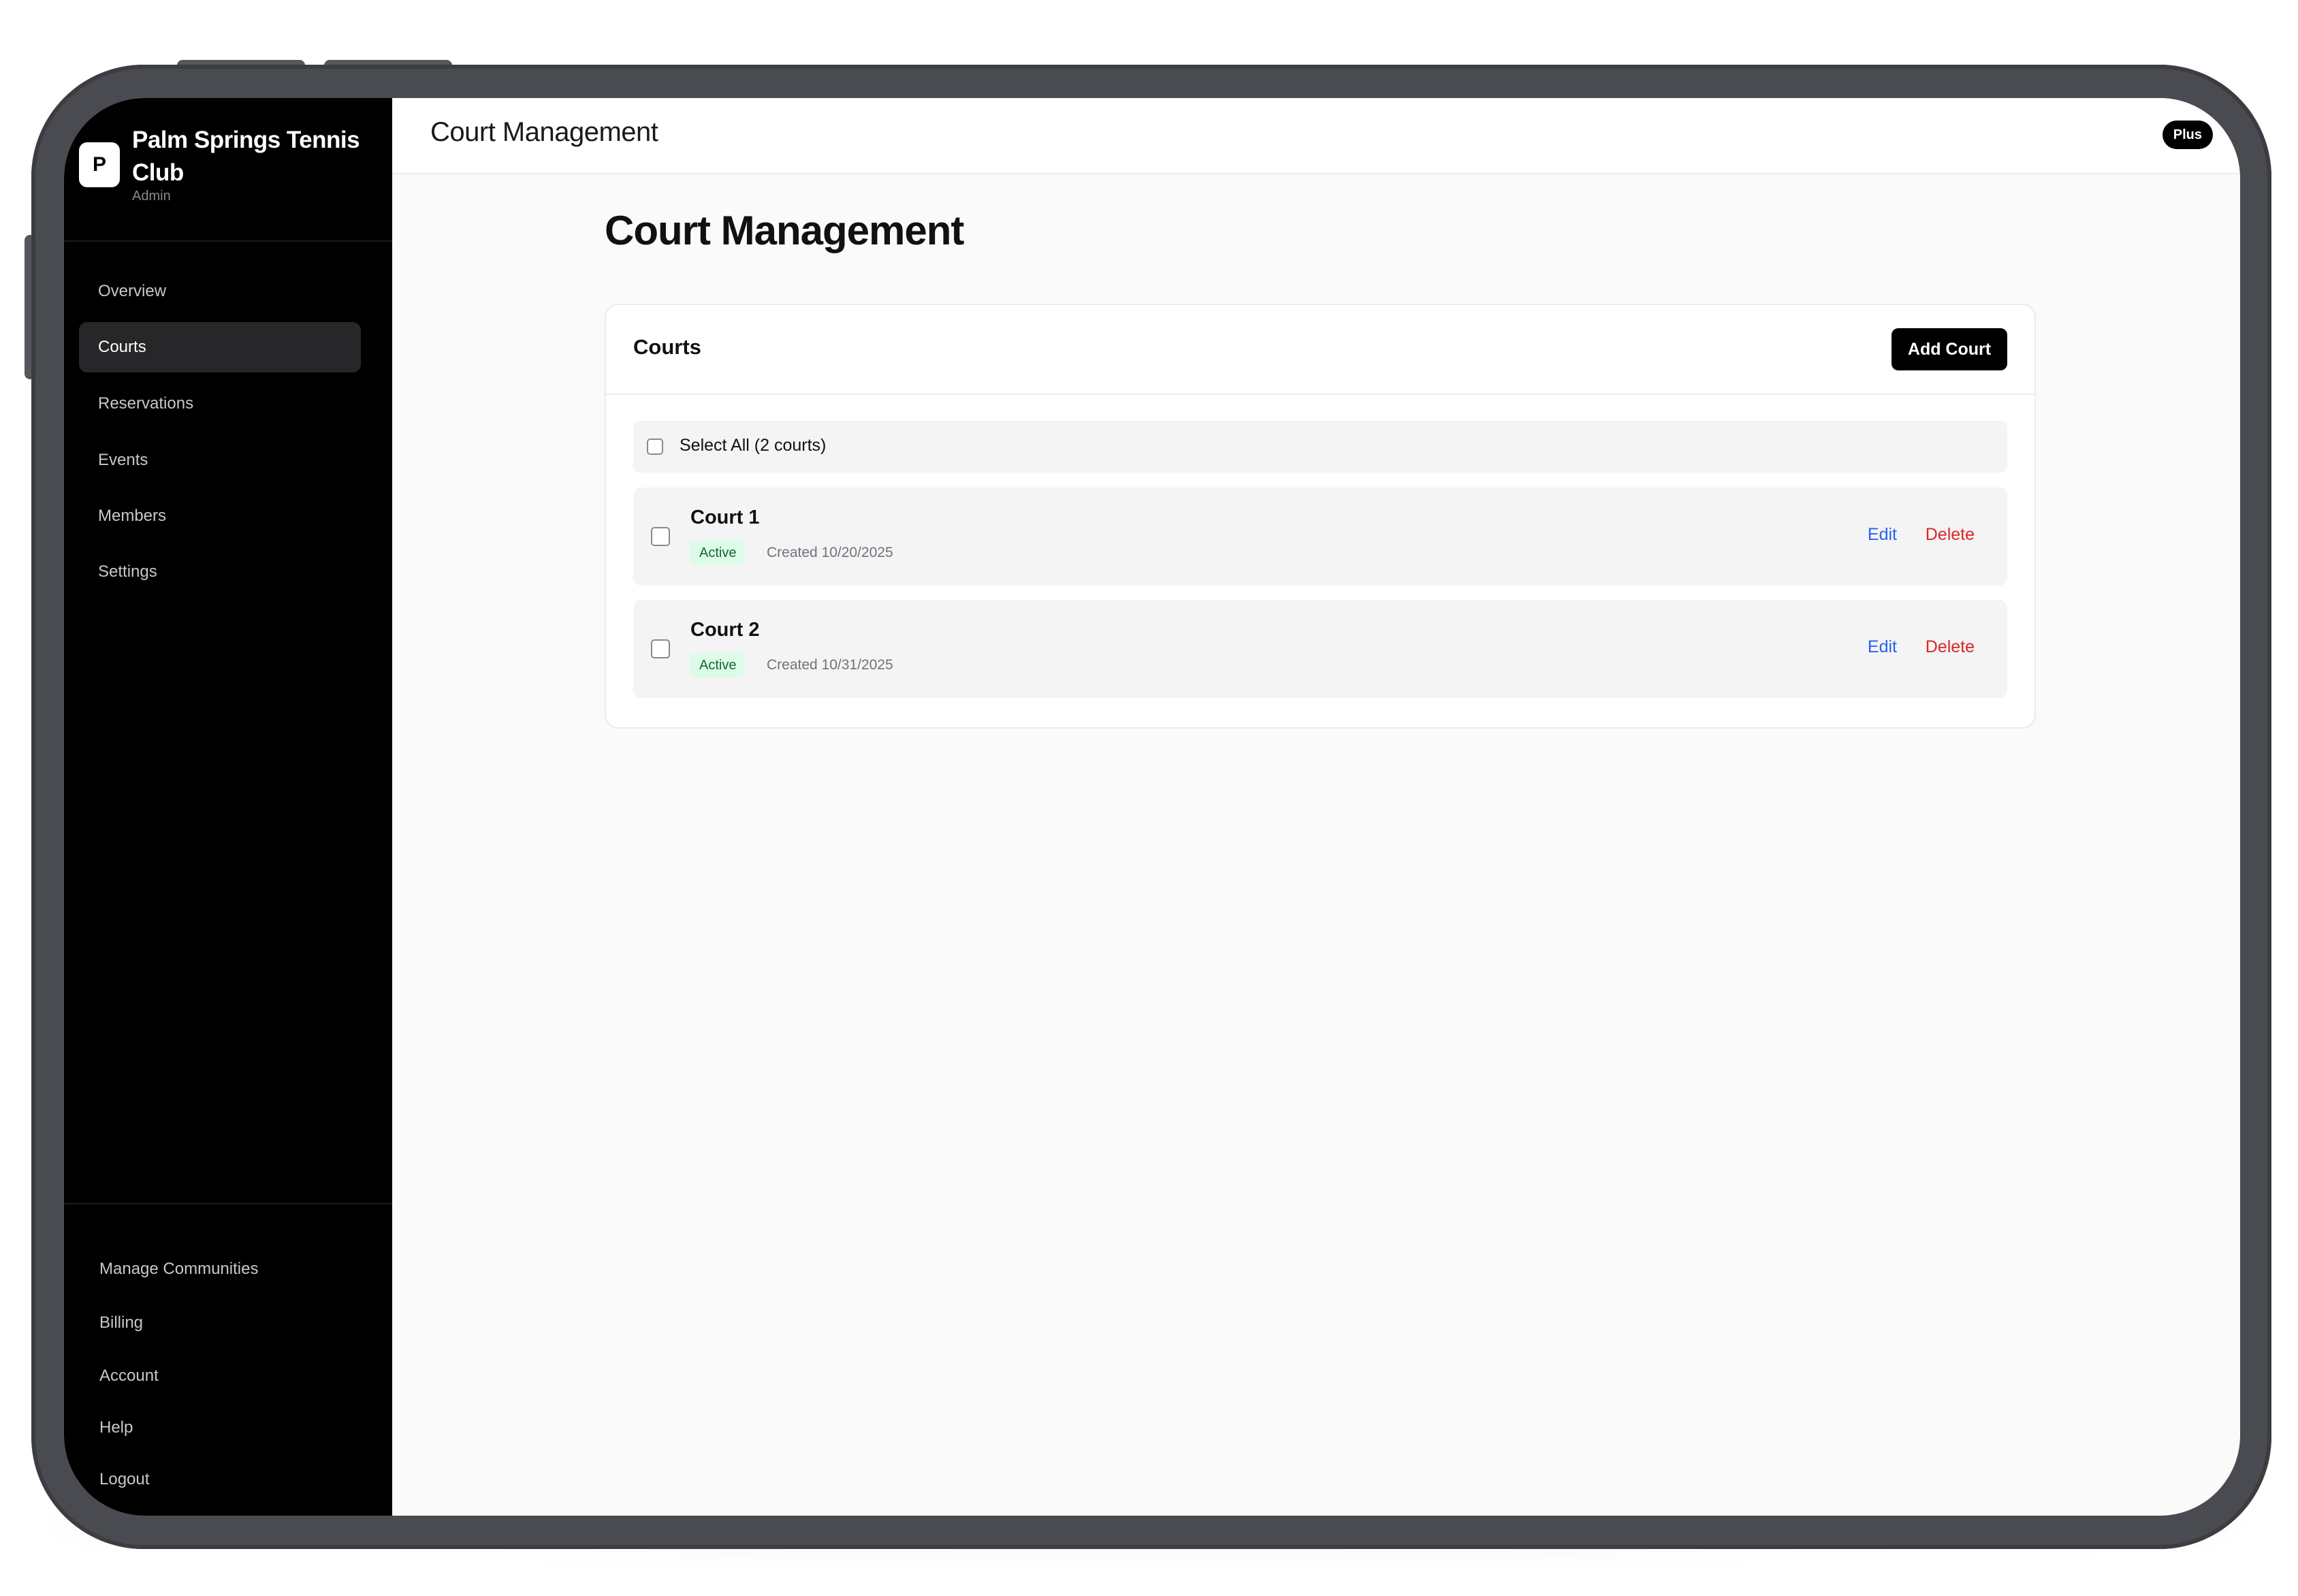 The height and width of the screenshot is (1596, 2298). Describe the element at coordinates (116, 1427) in the screenshot. I see `sidebar-item-help: Help` at that location.